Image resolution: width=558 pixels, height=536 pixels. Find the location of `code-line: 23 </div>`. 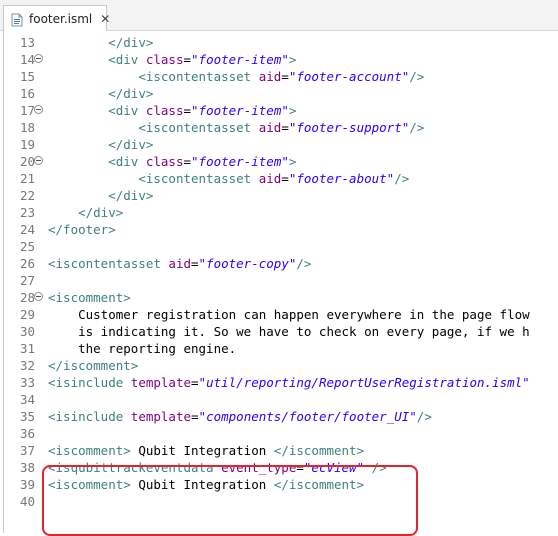

code-line: 23 </div> is located at coordinates (279, 212).